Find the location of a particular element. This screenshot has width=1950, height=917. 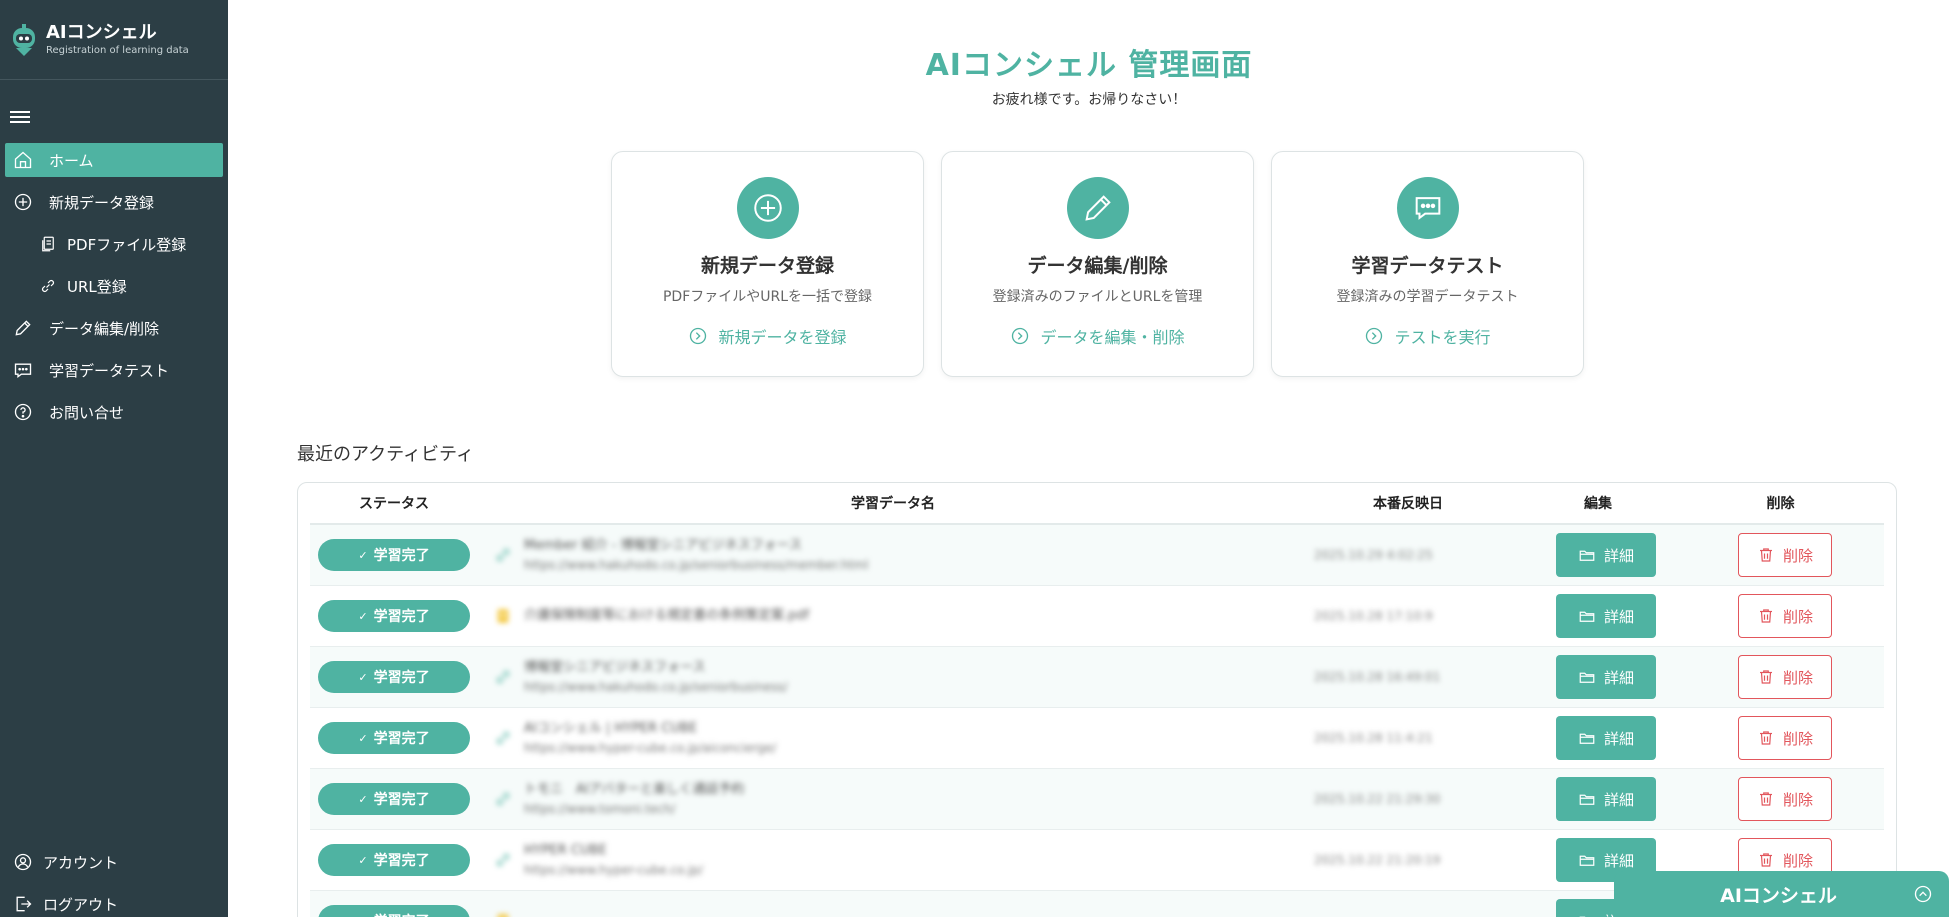

hamburger-menu-icon is located at coordinates (20, 118).